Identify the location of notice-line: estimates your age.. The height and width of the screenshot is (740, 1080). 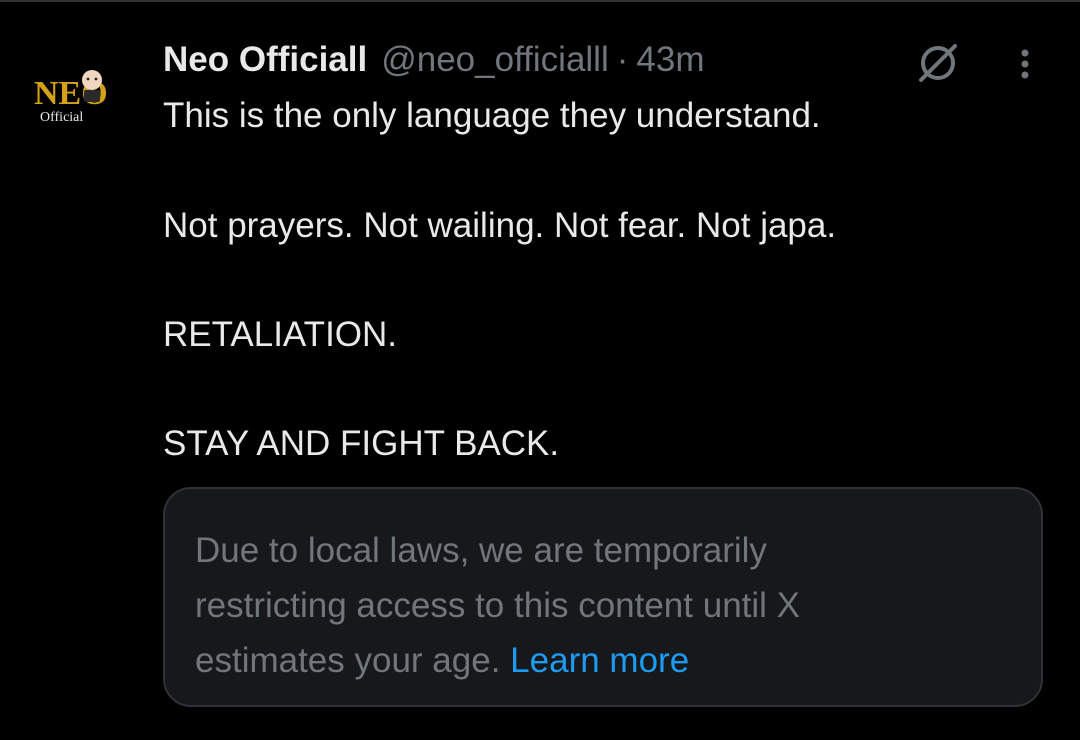
(348, 660).